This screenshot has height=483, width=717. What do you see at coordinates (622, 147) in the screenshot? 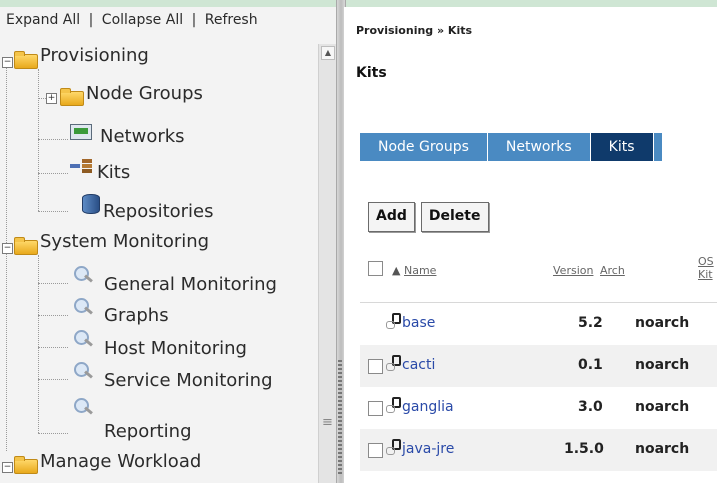
I see `tab-kits: Kits` at bounding box center [622, 147].